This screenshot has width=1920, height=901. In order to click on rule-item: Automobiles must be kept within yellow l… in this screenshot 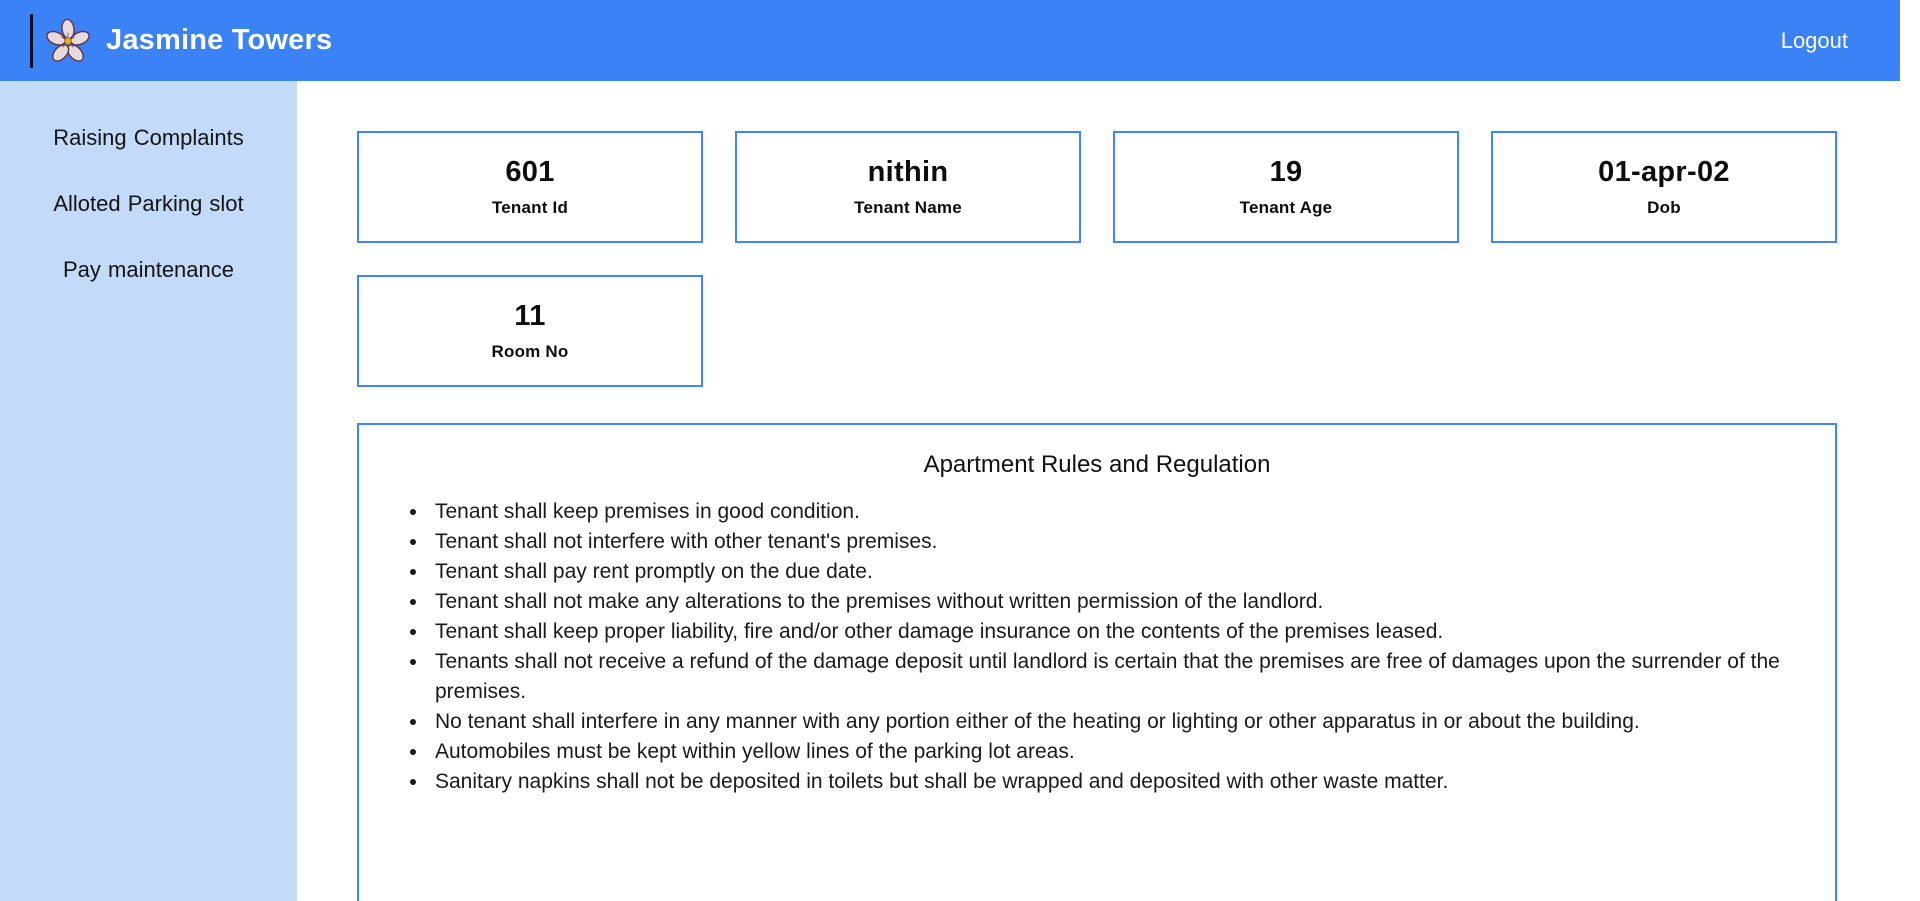, I will do `click(1117, 752)`.